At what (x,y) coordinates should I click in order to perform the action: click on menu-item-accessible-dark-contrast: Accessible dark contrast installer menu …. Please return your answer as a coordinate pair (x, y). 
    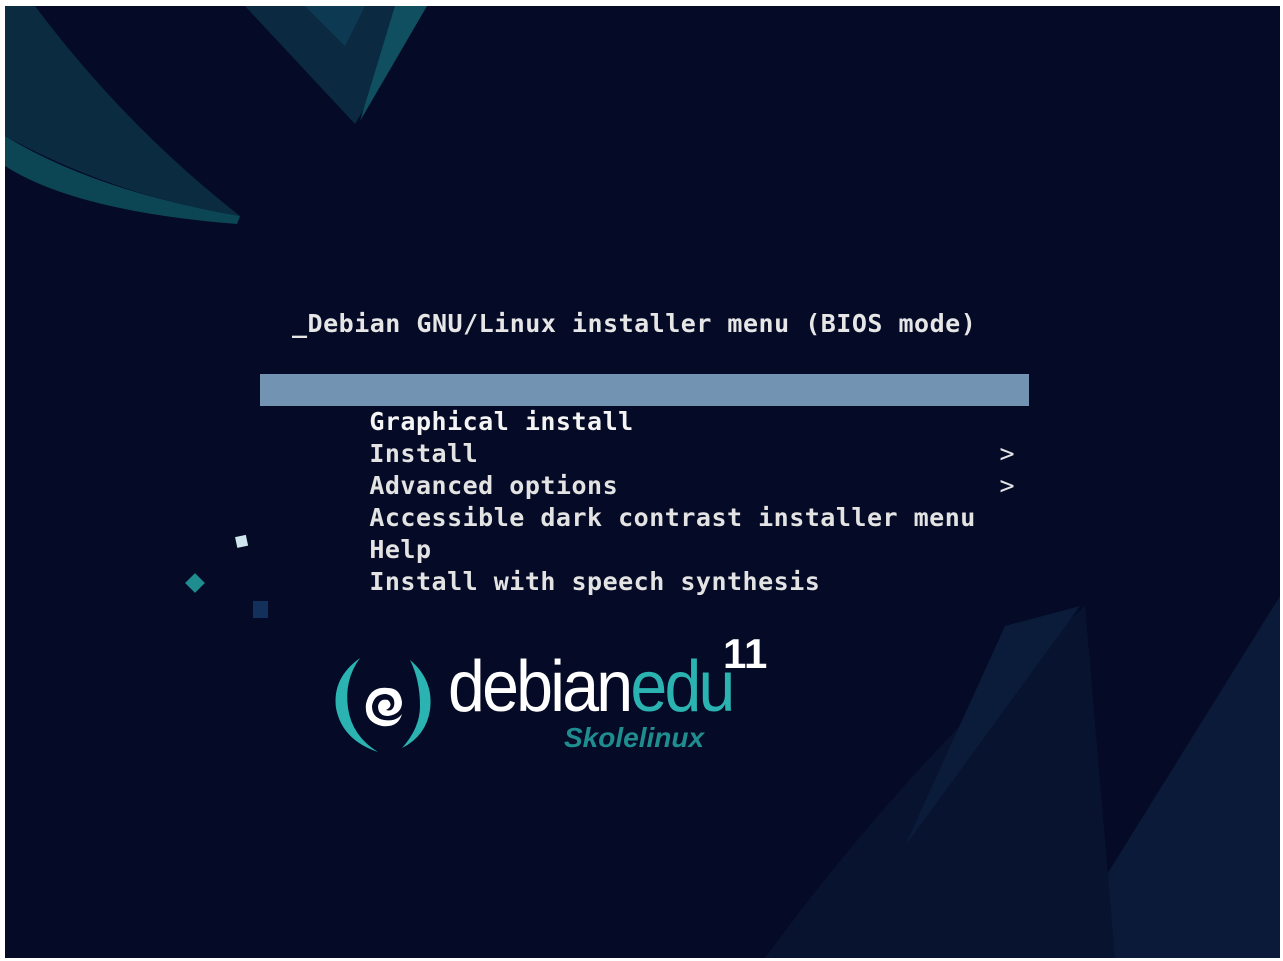
    Looking at the image, I should click on (644, 501).